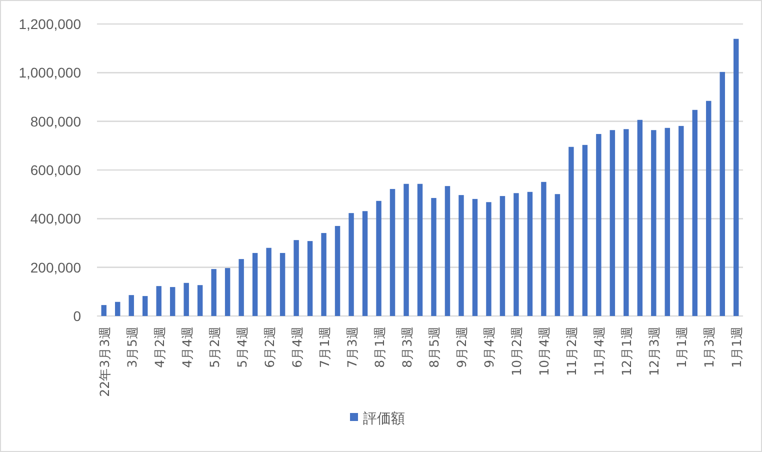 The image size is (762, 452). Describe the element at coordinates (55, 121) in the screenshot. I see `y-axis-label: 800,000` at that location.